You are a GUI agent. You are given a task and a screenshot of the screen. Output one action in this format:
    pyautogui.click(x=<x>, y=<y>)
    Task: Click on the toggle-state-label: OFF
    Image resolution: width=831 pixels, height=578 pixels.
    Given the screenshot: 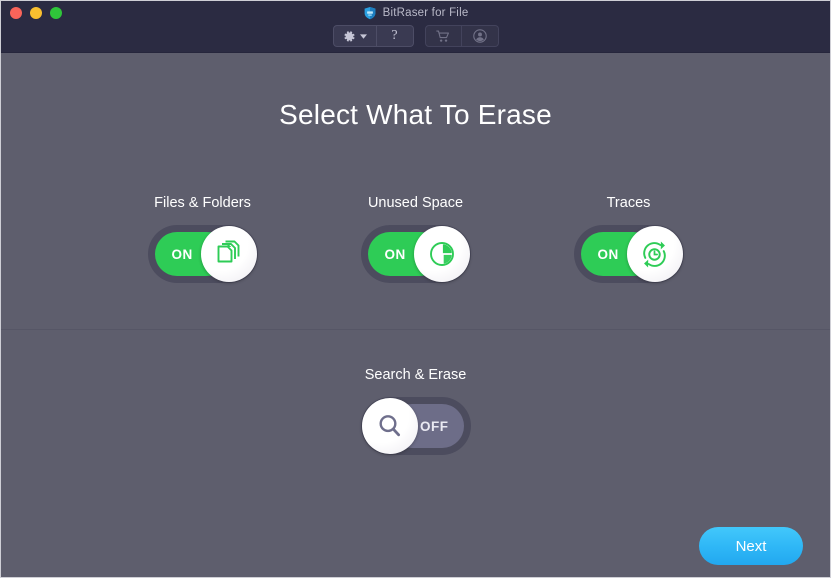 What is the action you would take?
    pyautogui.click(x=434, y=426)
    